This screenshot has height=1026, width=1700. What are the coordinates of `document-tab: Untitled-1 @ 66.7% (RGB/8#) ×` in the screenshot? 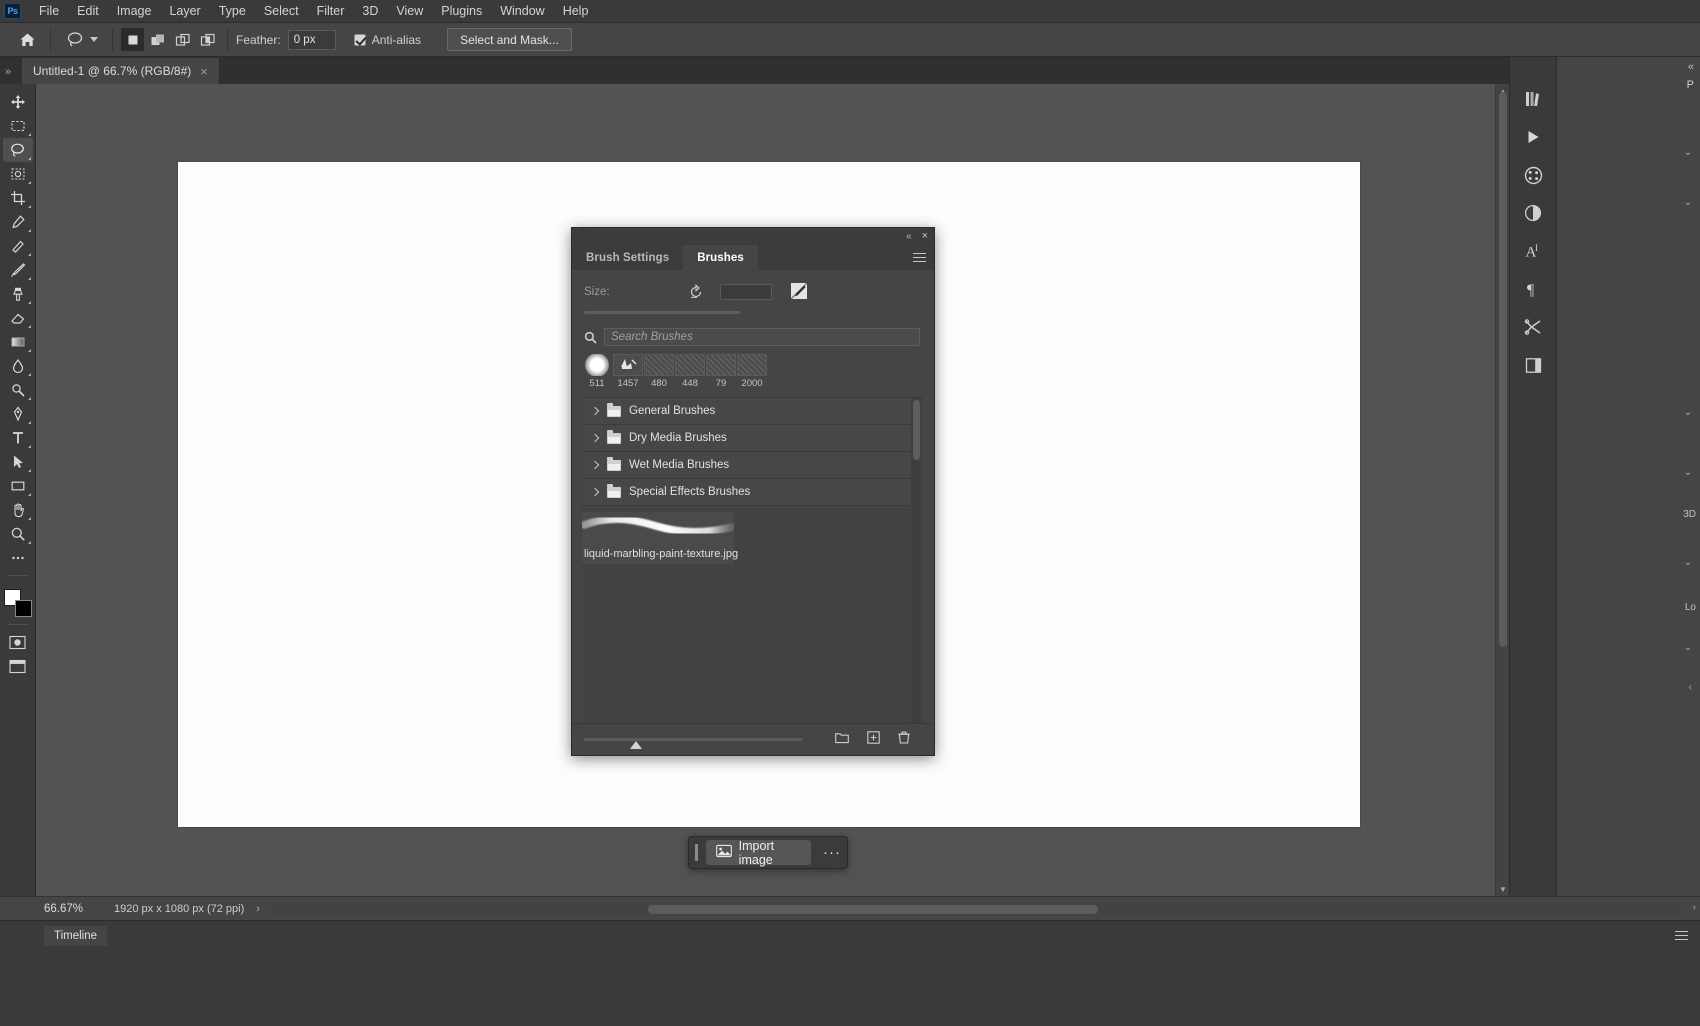 It's located at (121, 71).